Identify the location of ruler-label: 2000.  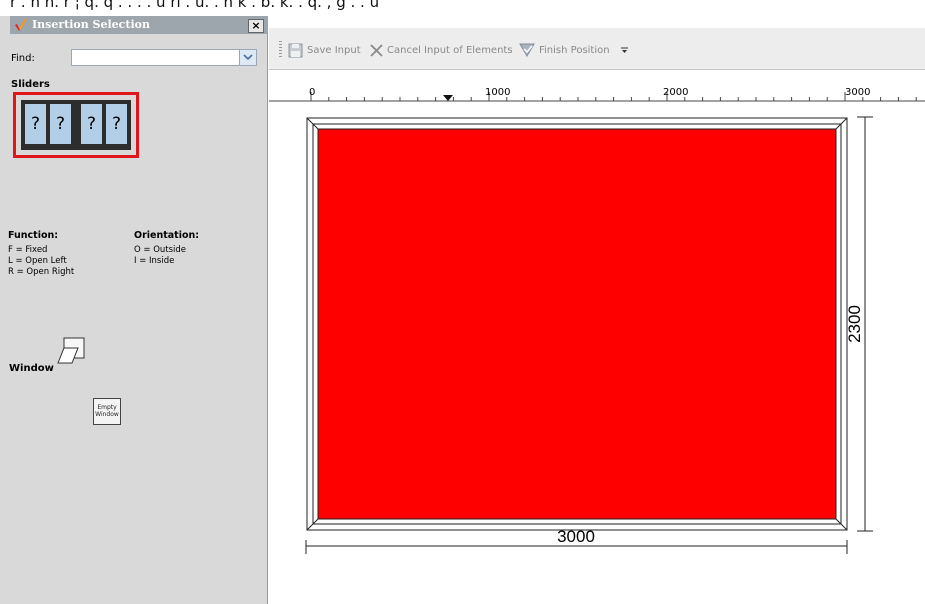
(676, 92).